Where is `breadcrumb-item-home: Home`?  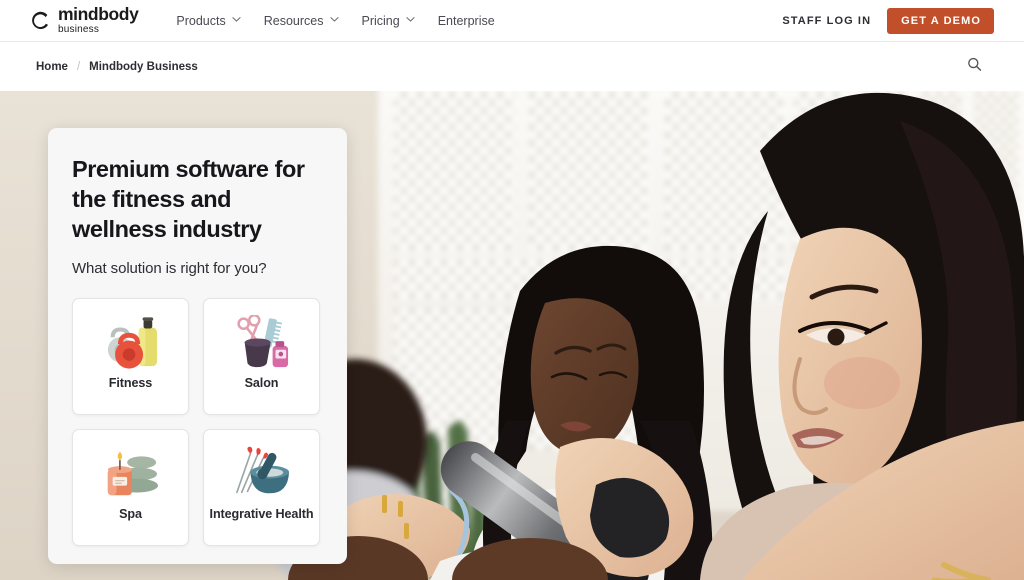
breadcrumb-item-home: Home is located at coordinates (52, 67).